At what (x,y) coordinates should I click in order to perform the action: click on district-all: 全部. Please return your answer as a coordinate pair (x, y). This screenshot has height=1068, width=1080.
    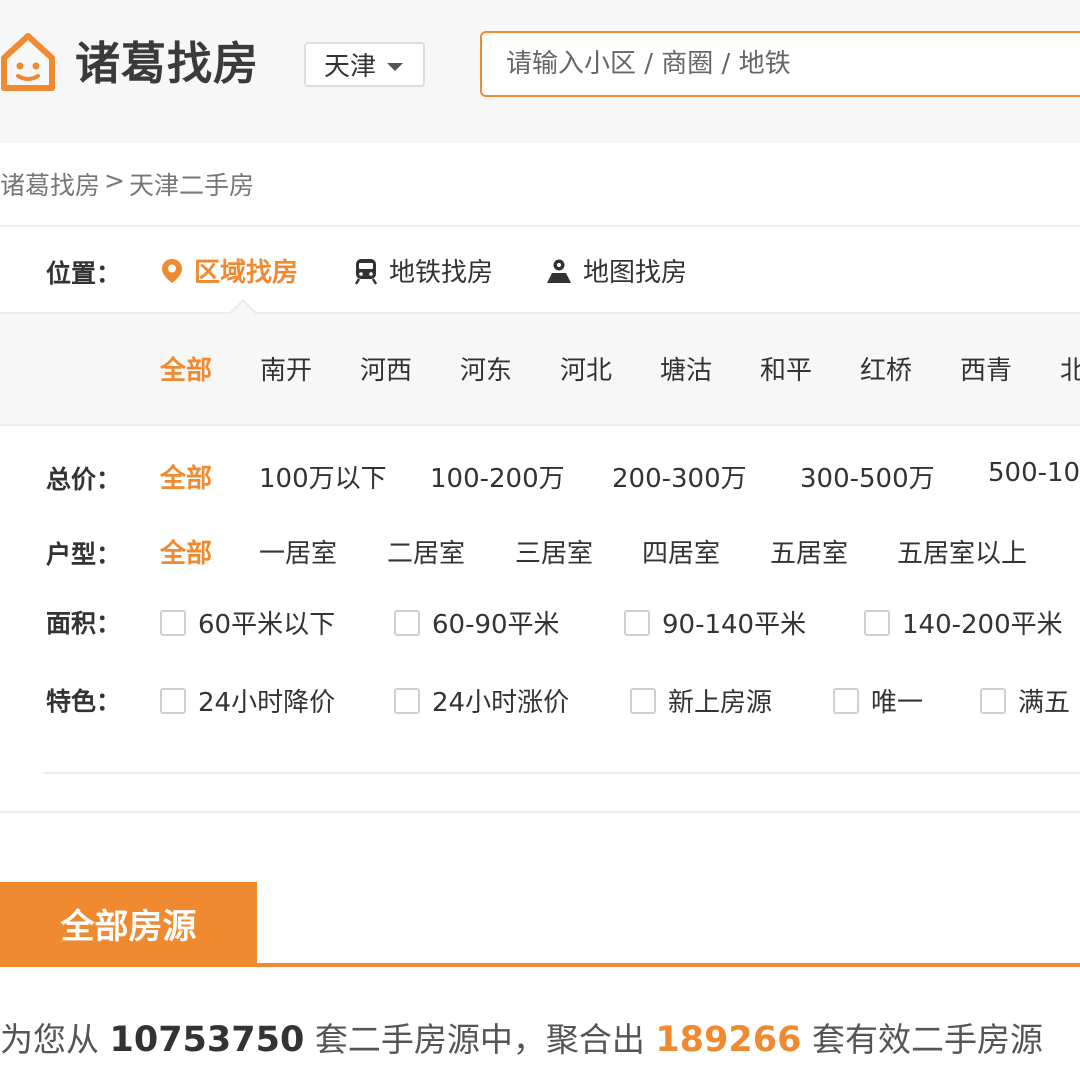
    Looking at the image, I should click on (186, 368).